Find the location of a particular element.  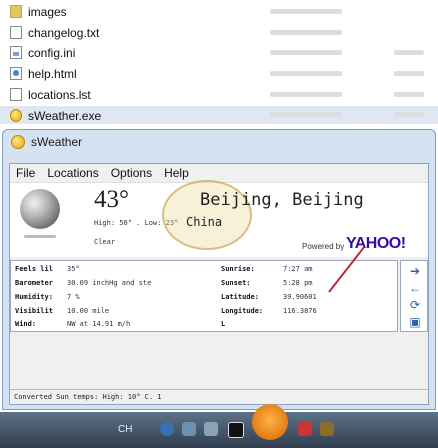

app-tray-icon is located at coordinates (236, 430).